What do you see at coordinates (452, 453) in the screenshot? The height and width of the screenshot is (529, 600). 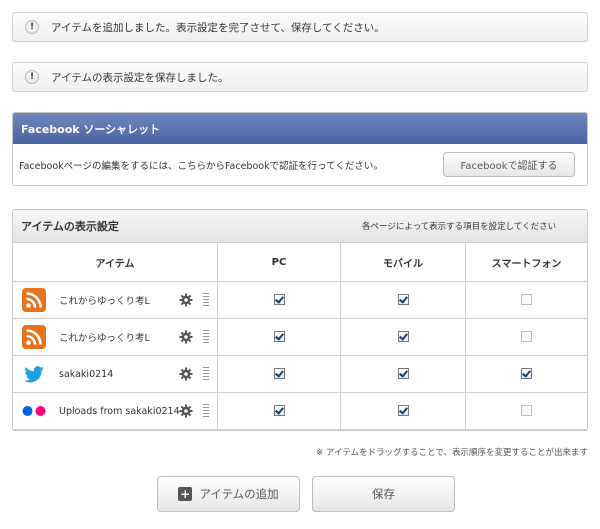 I see `drag-hint-footnote: ※ アイテムをドラッグすることで、表示順序を変更することが出来ます` at bounding box center [452, 453].